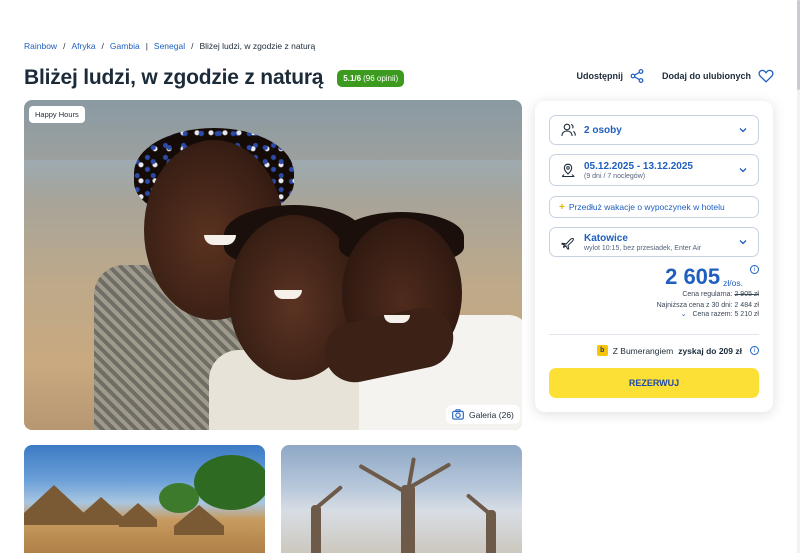 The image size is (800, 553). Describe the element at coordinates (646, 207) in the screenshot. I see `extend-stay-label: Przedłuż wakacje o wypoczynek w hotelu` at that location.